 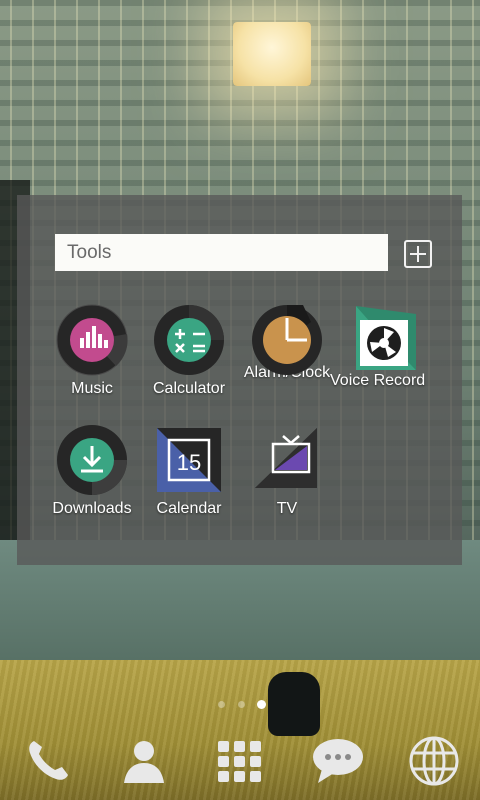 What do you see at coordinates (144, 761) in the screenshot?
I see `contacts-icon` at bounding box center [144, 761].